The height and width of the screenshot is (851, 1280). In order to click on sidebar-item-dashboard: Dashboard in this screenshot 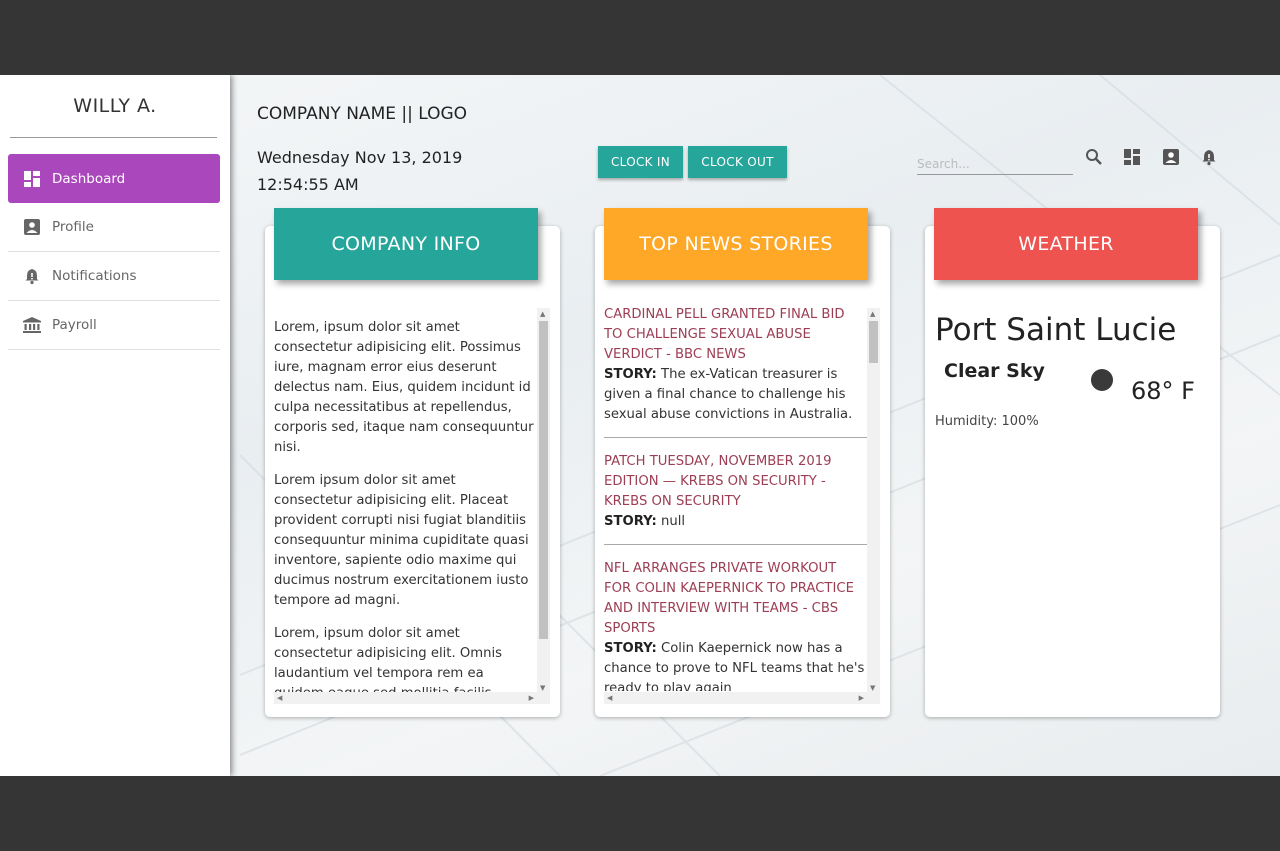, I will do `click(114, 178)`.